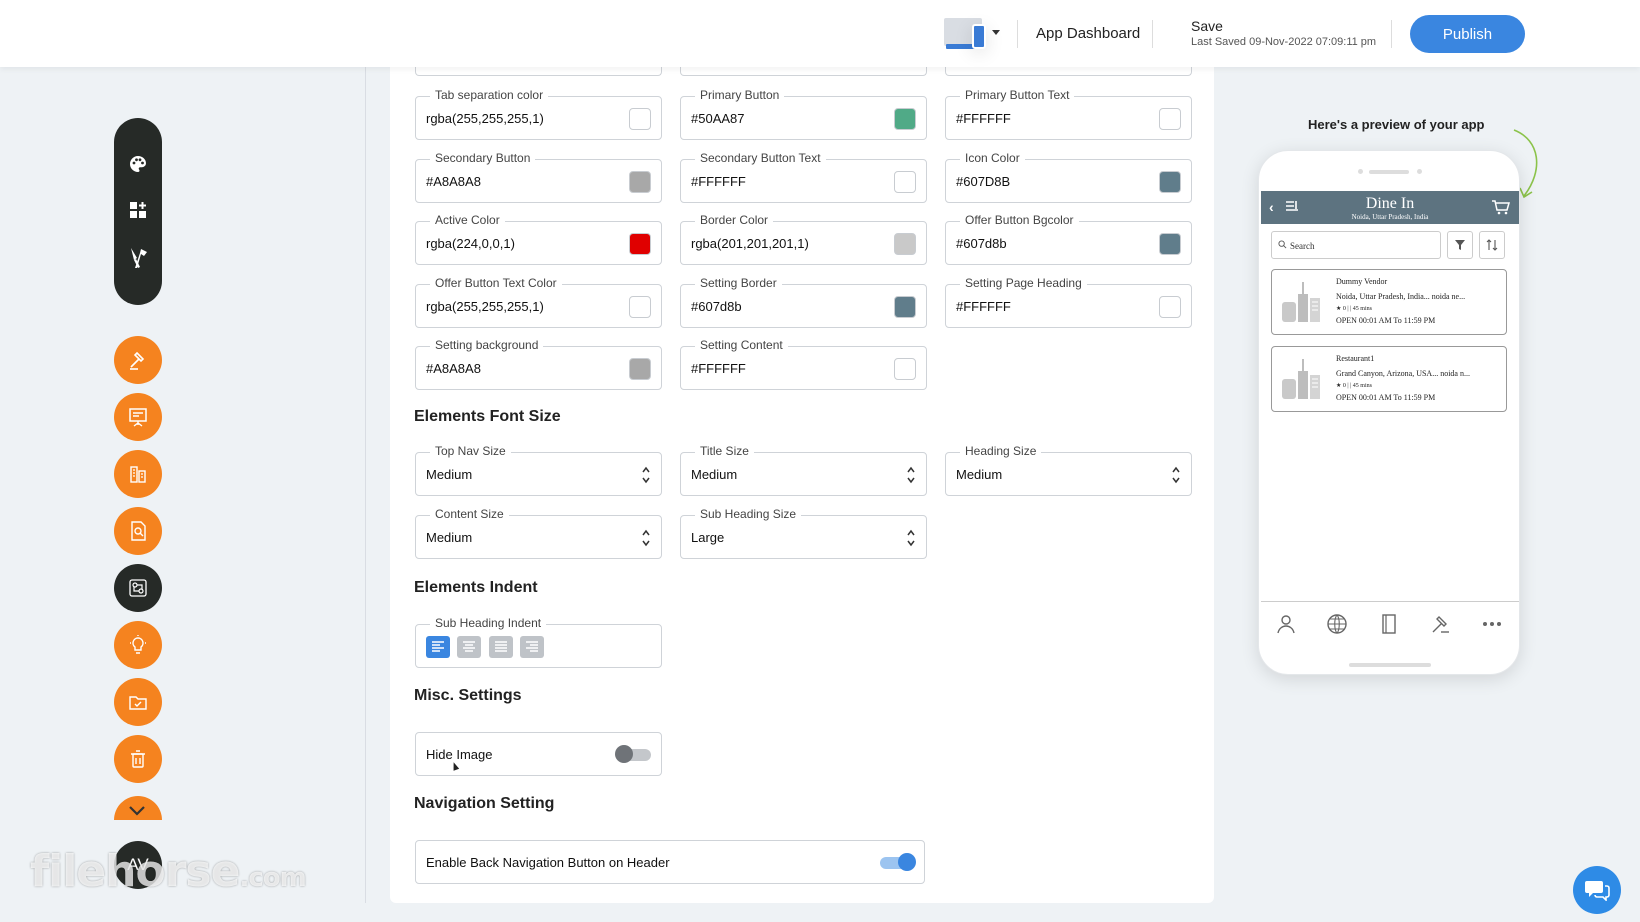  I want to click on color-field: Setting background #A8A8A8, so click(538, 364).